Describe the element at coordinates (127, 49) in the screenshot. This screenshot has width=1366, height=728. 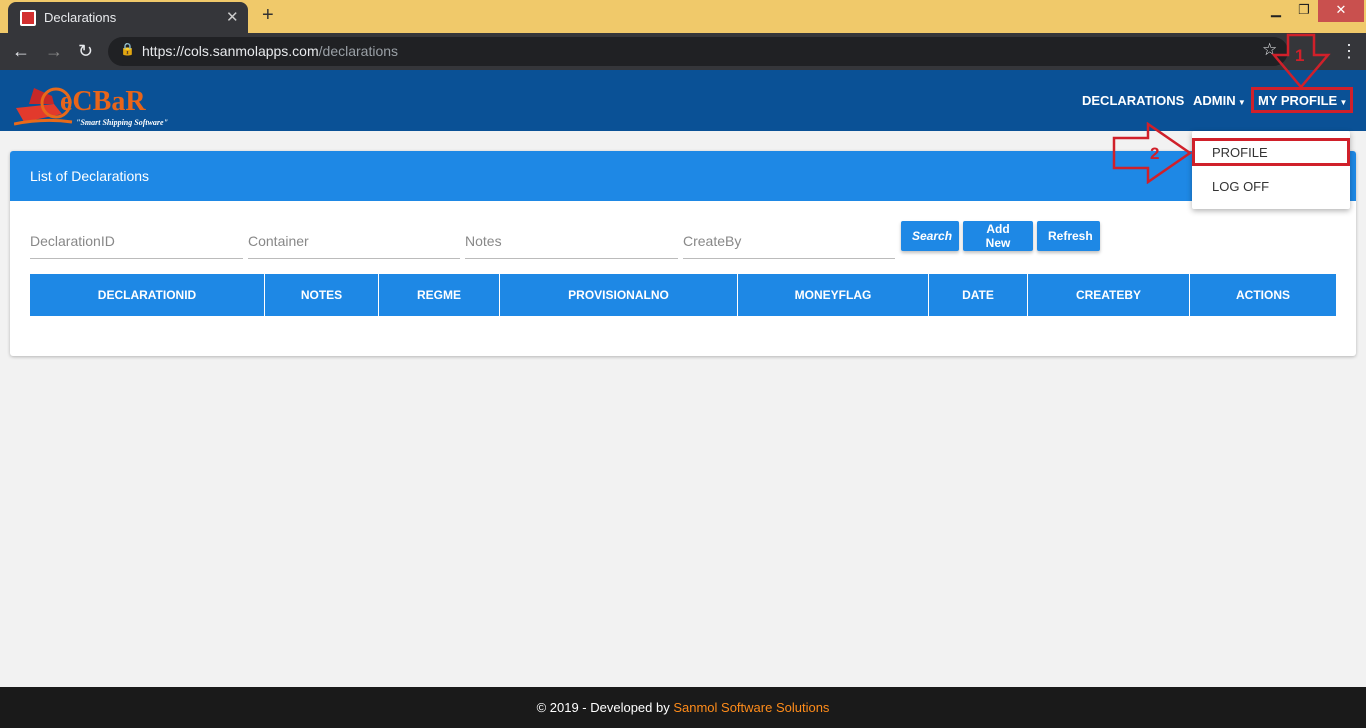
I see `lock-icon: 🔒` at that location.